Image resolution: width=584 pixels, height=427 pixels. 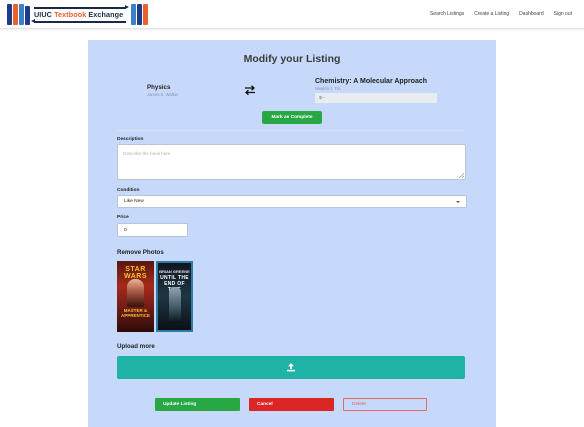 I want to click on photo-cover-title: STAR WARS, so click(x=135, y=273).